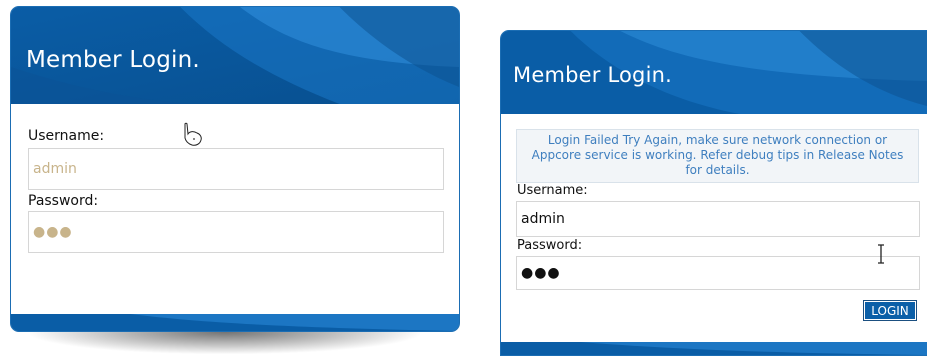  Describe the element at coordinates (193, 134) in the screenshot. I see `hand-pointer-icon` at that location.